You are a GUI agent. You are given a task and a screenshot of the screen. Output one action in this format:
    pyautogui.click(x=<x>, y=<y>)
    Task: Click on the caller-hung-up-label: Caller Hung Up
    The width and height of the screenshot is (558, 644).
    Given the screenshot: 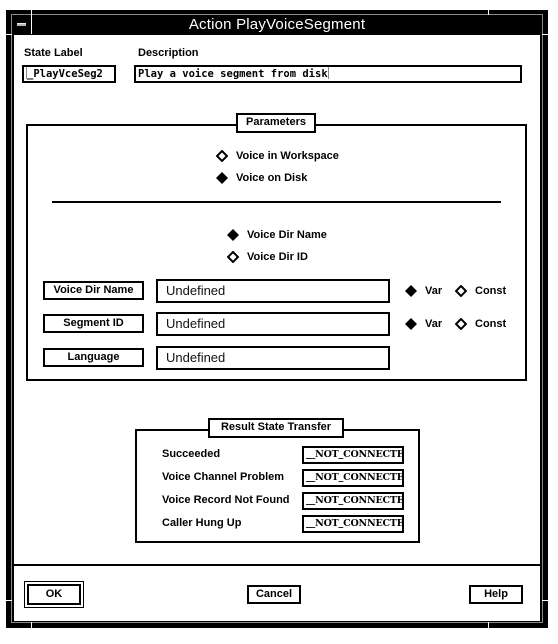 What is the action you would take?
    pyautogui.click(x=202, y=523)
    